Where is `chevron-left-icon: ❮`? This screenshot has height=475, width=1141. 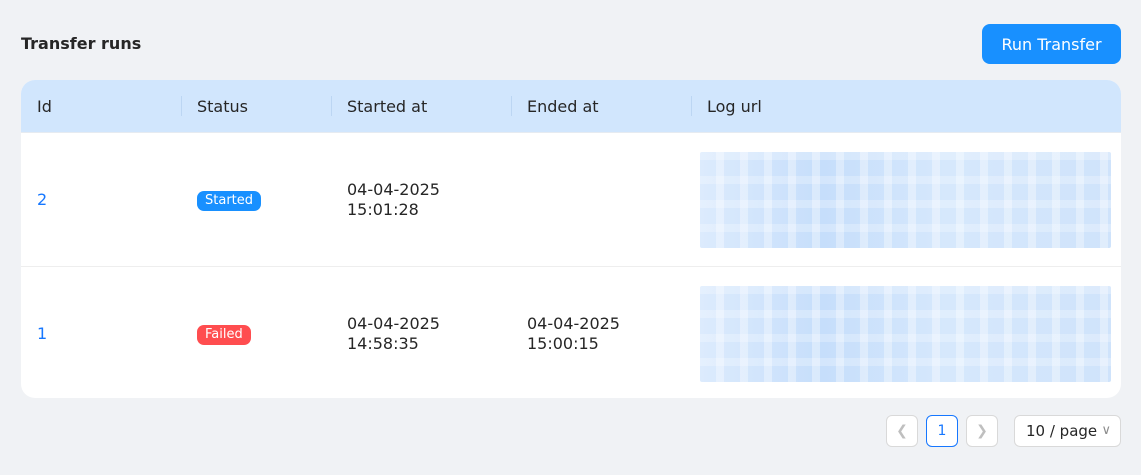
chevron-left-icon: ❮ is located at coordinates (902, 431).